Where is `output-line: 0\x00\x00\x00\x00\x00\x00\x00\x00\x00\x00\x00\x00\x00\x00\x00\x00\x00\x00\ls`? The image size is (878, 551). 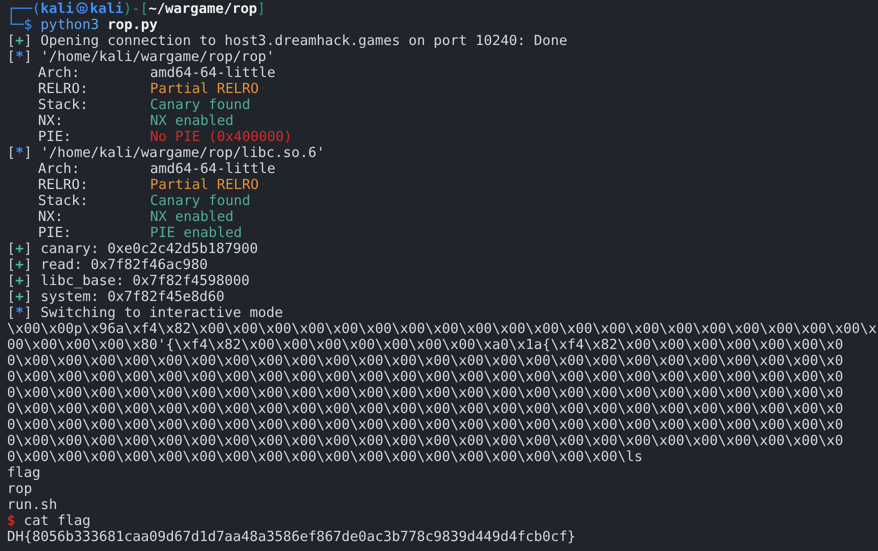 output-line: 0\x00\x00\x00\x00\x00\x00\x00\x00\x00\x00\x00\x00\x00\x00\x00\x00\x00\x00\ls is located at coordinates (325, 457).